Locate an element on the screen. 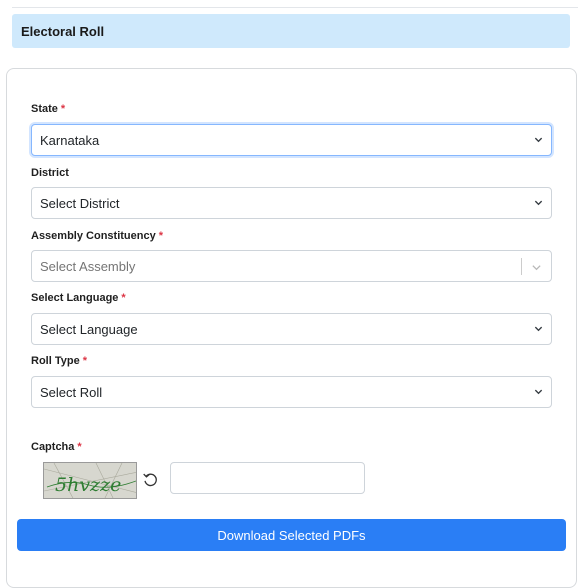 This screenshot has width=587, height=588. refresh-icon is located at coordinates (150, 479).